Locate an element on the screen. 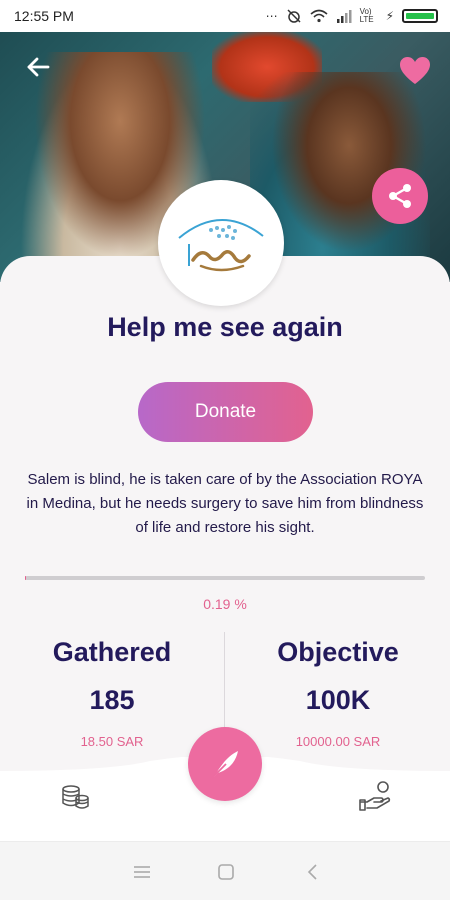 The width and height of the screenshot is (450, 900). center-action-button is located at coordinates (225, 764).